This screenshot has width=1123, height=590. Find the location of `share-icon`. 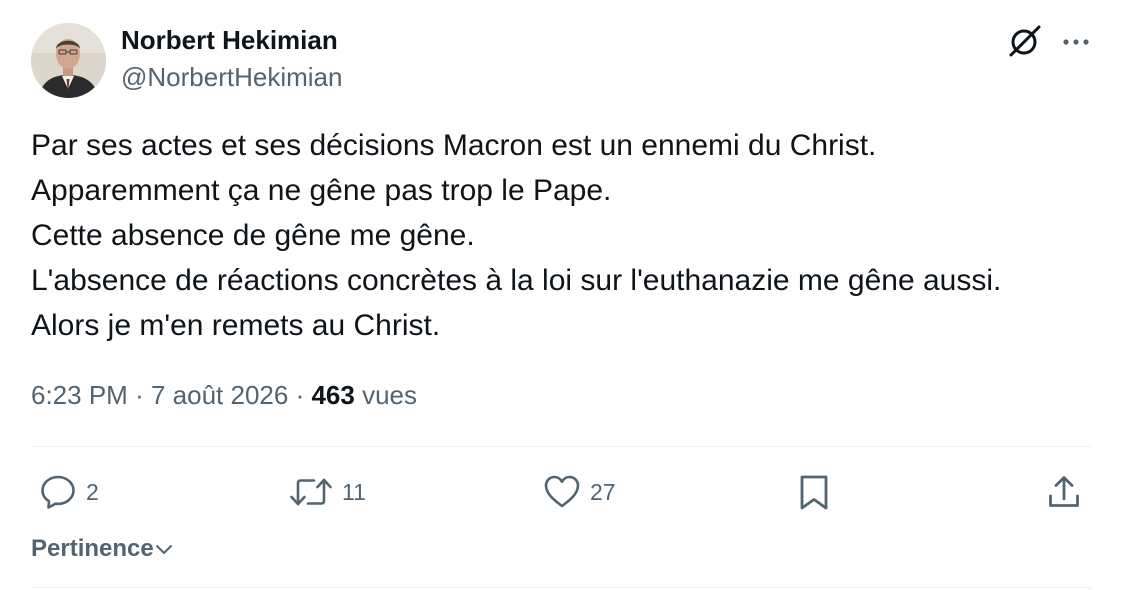

share-icon is located at coordinates (1064, 491).